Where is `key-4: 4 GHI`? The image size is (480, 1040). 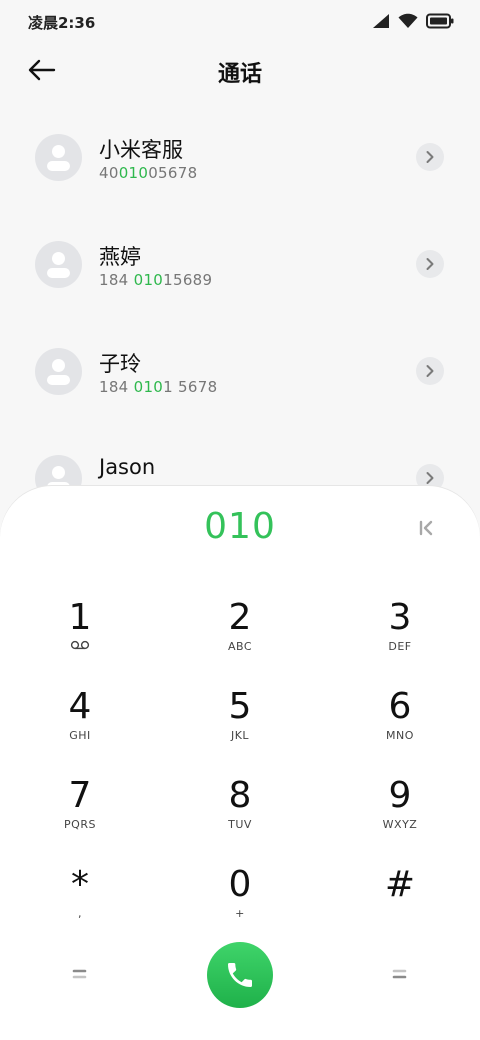
key-4: 4 GHI is located at coordinates (80, 727).